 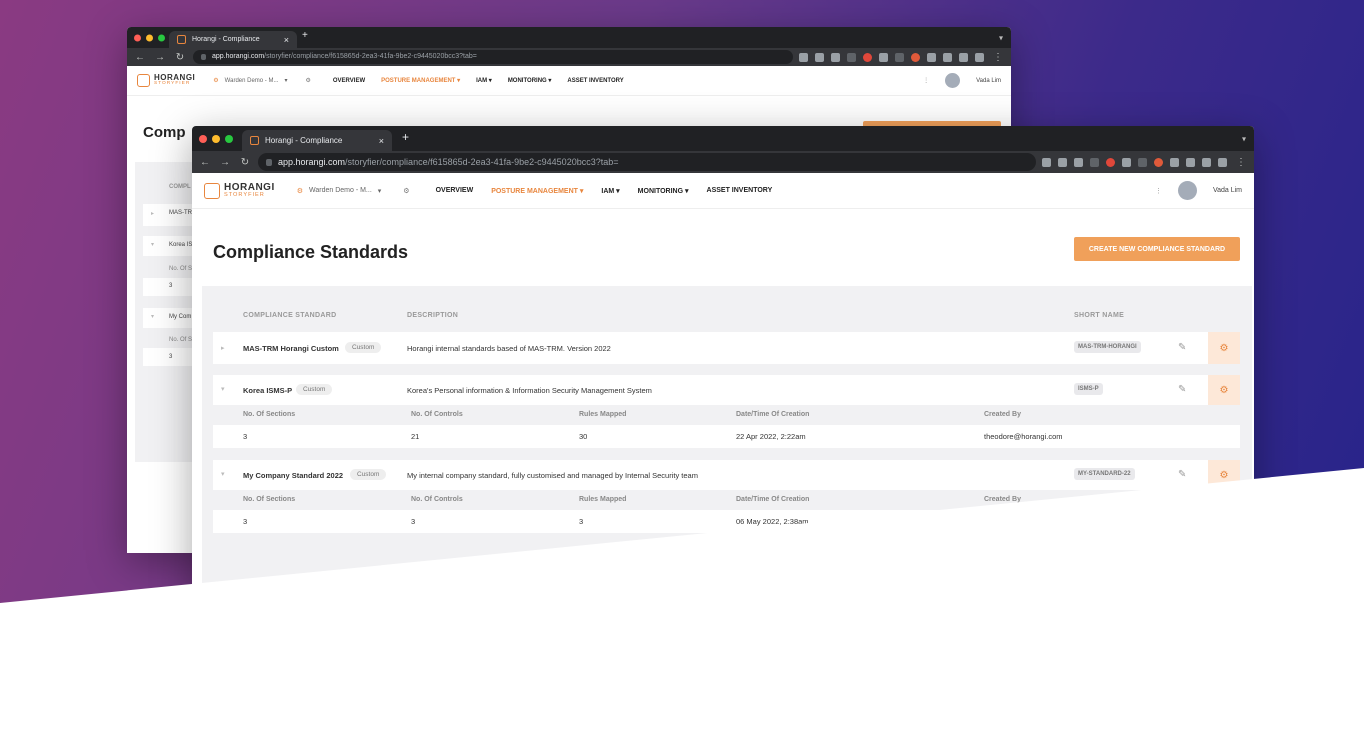 I want to click on new-tab-button: +, so click(x=305, y=35).